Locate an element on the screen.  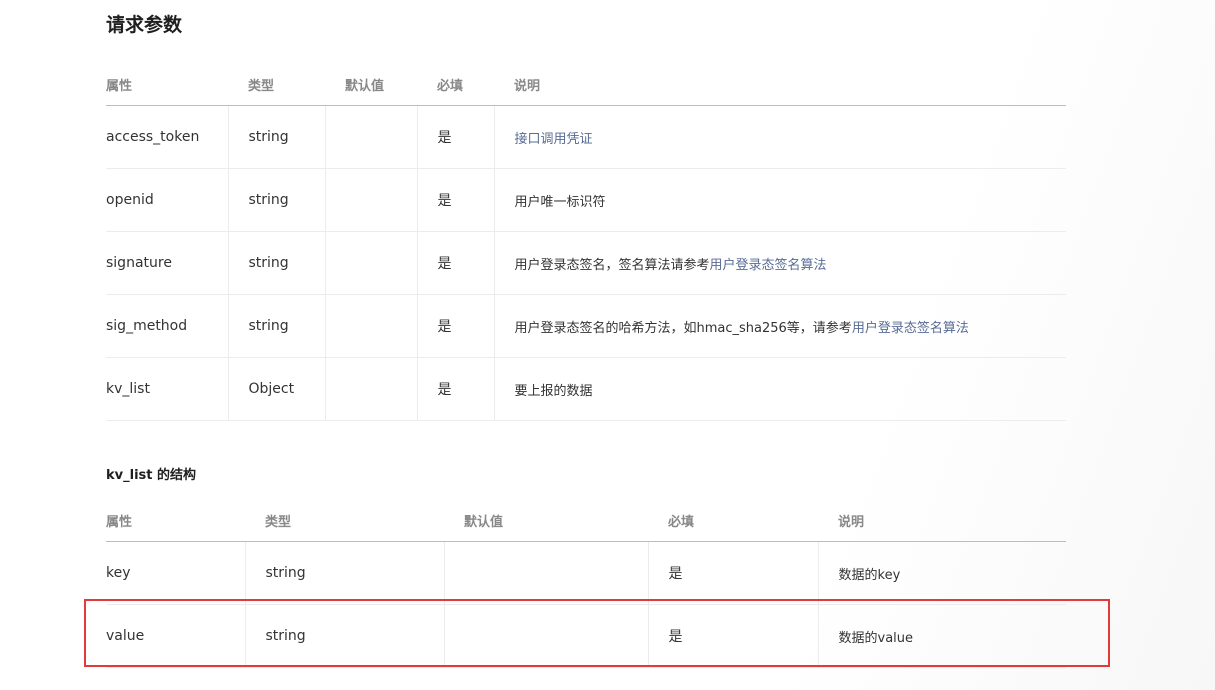
description-text: 用户唯一标识符 is located at coordinates (560, 202).